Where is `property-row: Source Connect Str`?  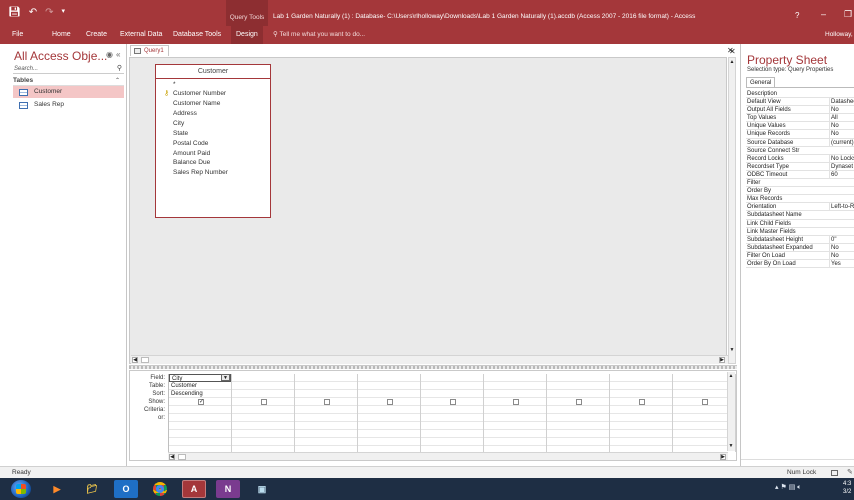
property-row: Source Connect Str is located at coordinates (800, 151).